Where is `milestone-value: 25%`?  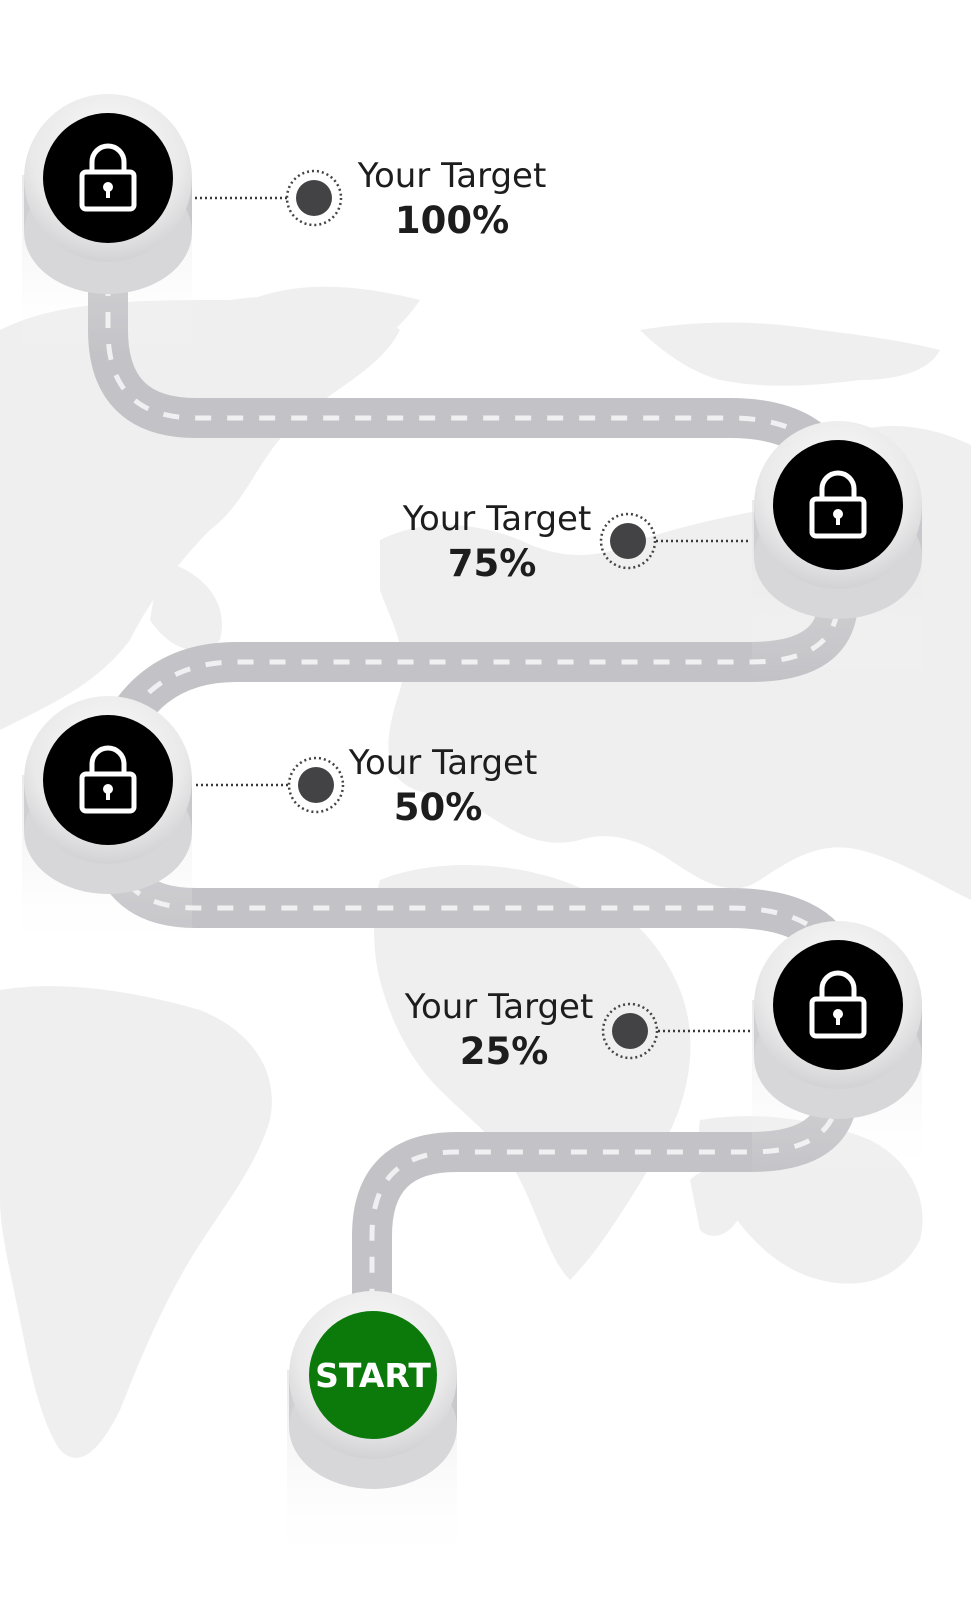
milestone-value: 25% is located at coordinates (504, 1051).